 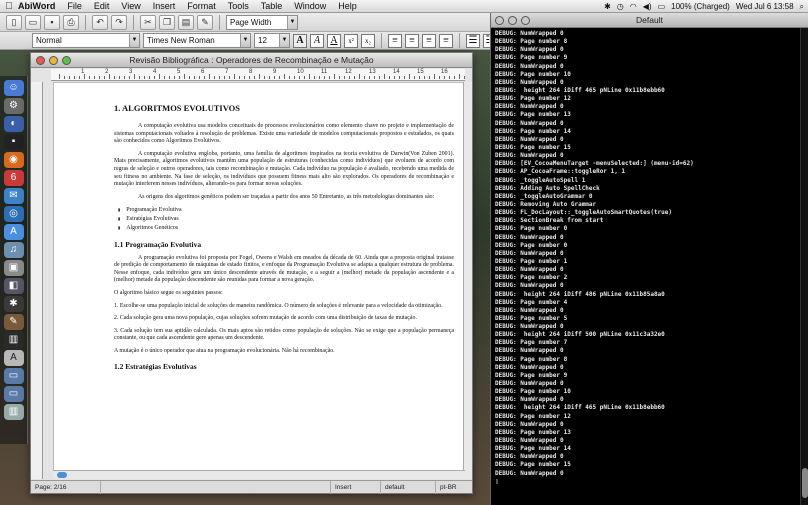 I want to click on app-menu: AbiWord, so click(x=37, y=6).